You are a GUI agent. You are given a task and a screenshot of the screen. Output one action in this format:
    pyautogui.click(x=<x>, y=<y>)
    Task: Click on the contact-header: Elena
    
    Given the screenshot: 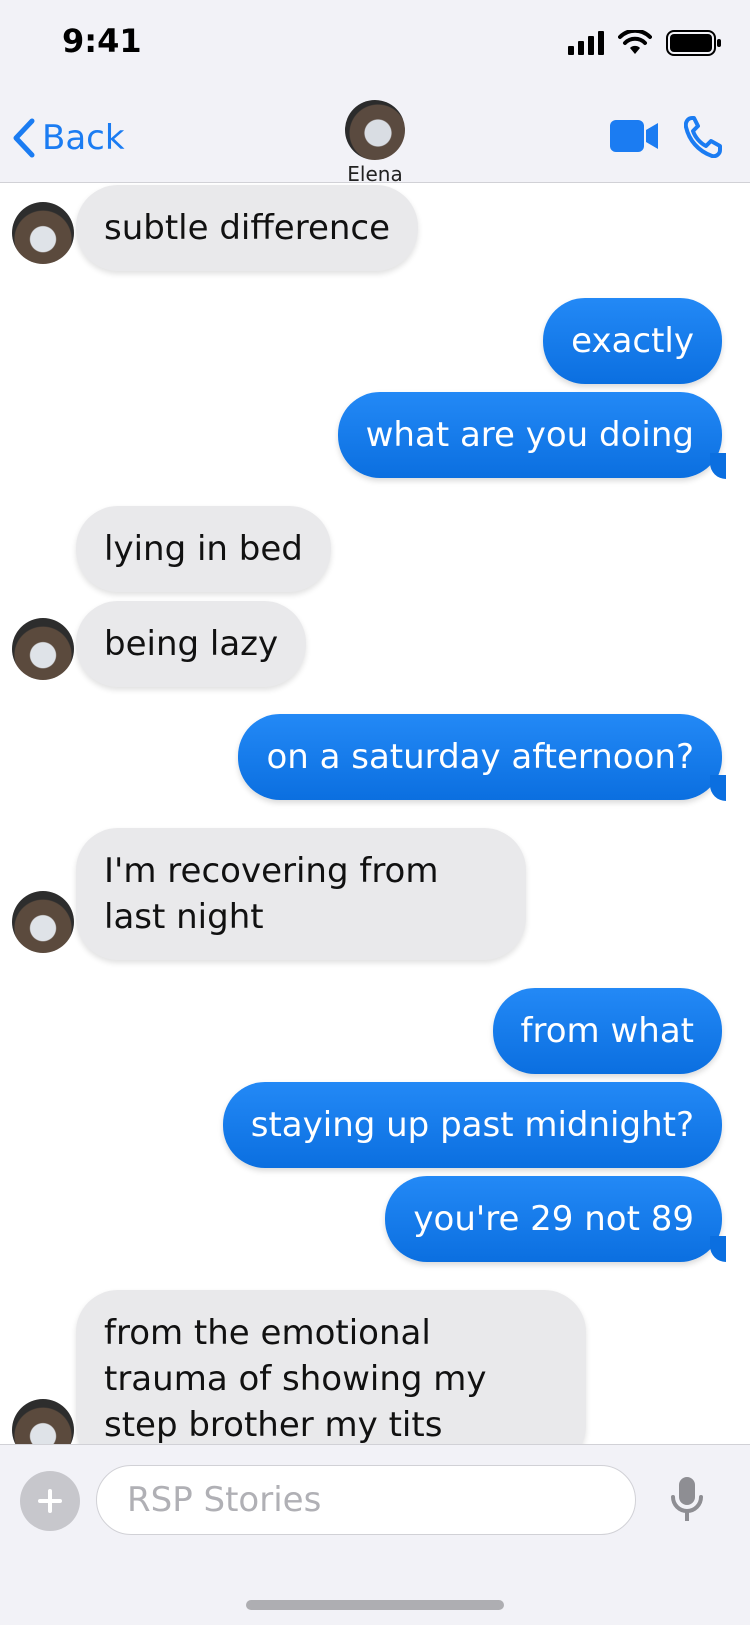 What is the action you would take?
    pyautogui.click(x=375, y=143)
    